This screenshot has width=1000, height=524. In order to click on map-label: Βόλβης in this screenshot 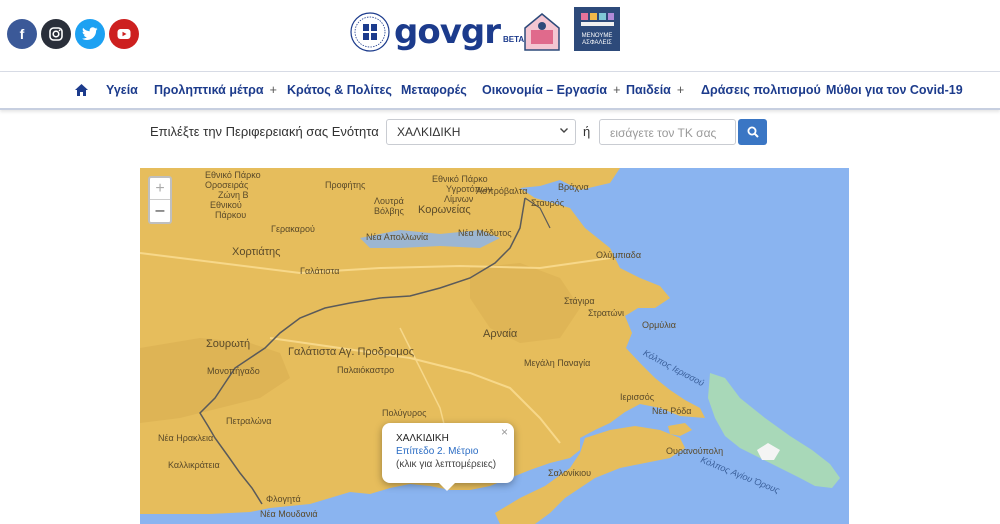, I will do `click(389, 211)`.